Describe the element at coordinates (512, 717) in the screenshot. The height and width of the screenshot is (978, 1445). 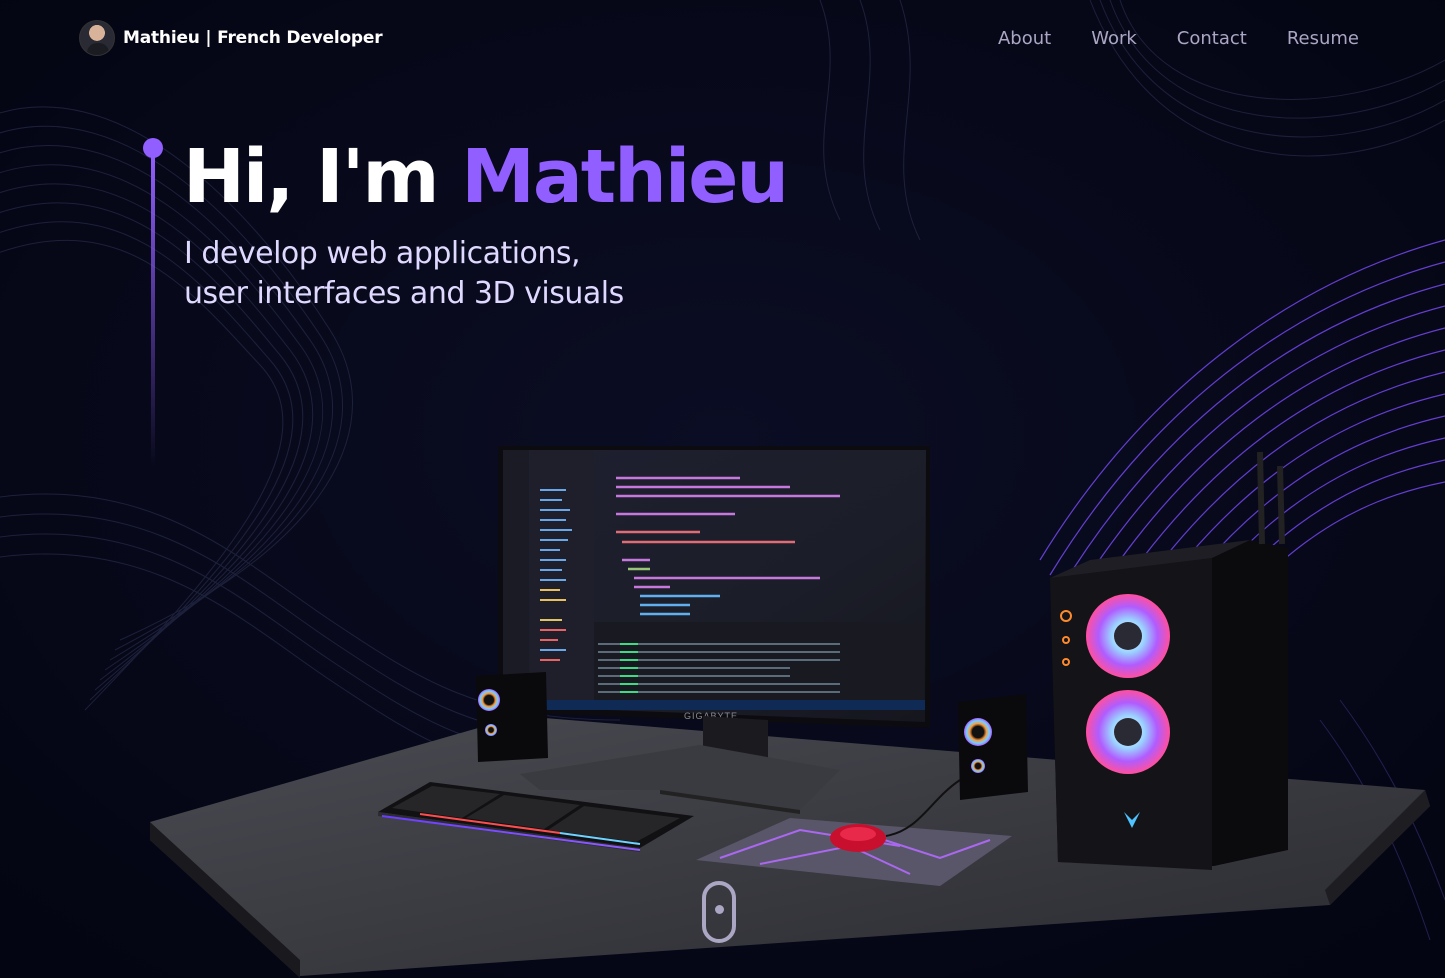
I see `left-speaker` at that location.